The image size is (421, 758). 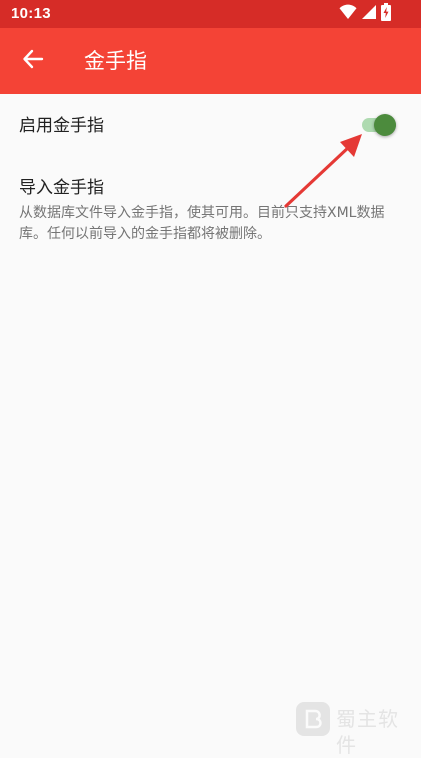 I want to click on switch-thumb, so click(x=385, y=125).